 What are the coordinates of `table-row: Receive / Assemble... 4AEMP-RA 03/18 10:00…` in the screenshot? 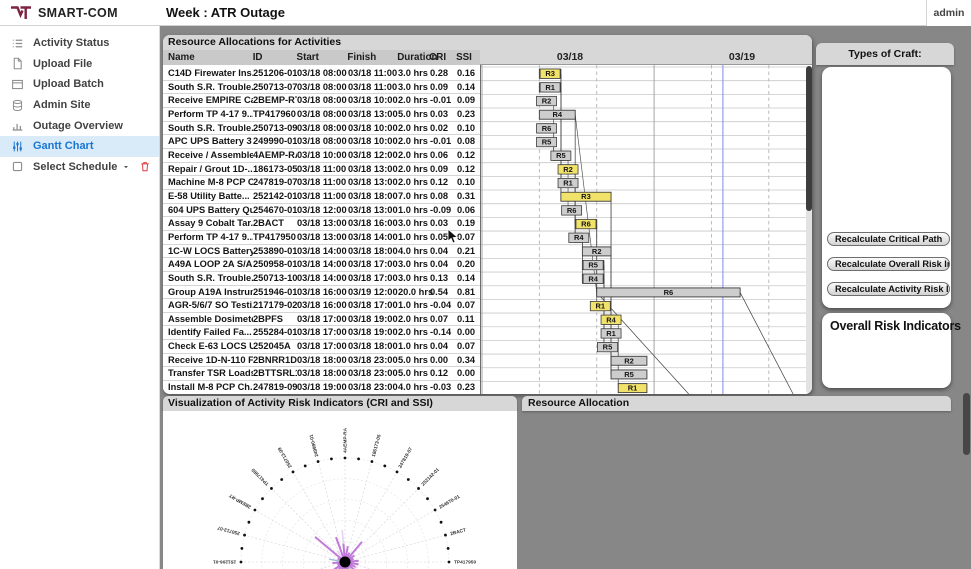 It's located at (321, 156).